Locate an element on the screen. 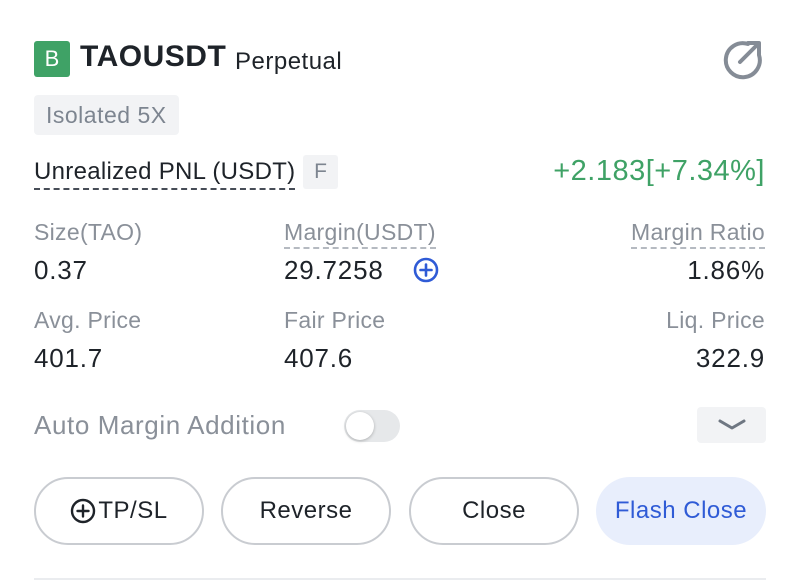 This screenshot has width=800, height=585. flash-close-button: Flash Close is located at coordinates (681, 511).